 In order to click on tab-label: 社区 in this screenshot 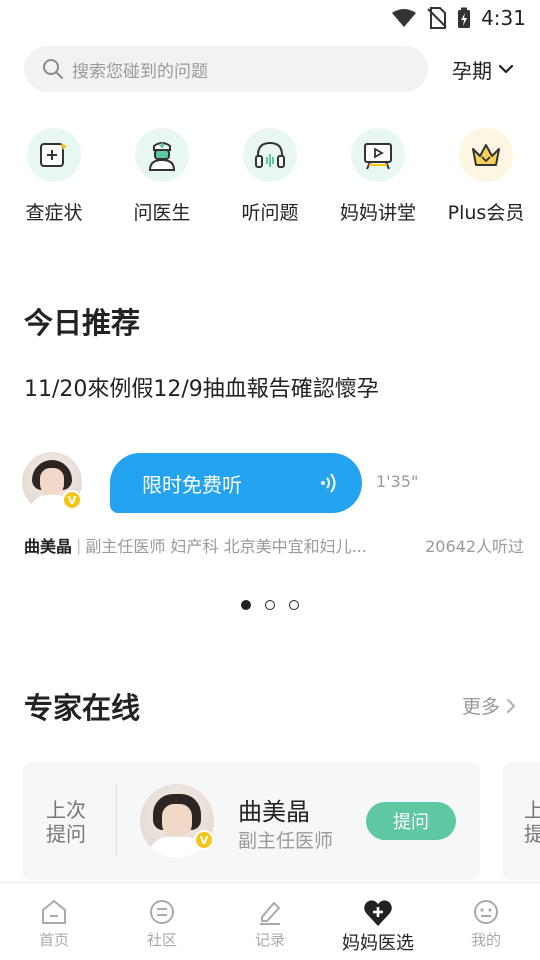, I will do `click(161, 940)`.